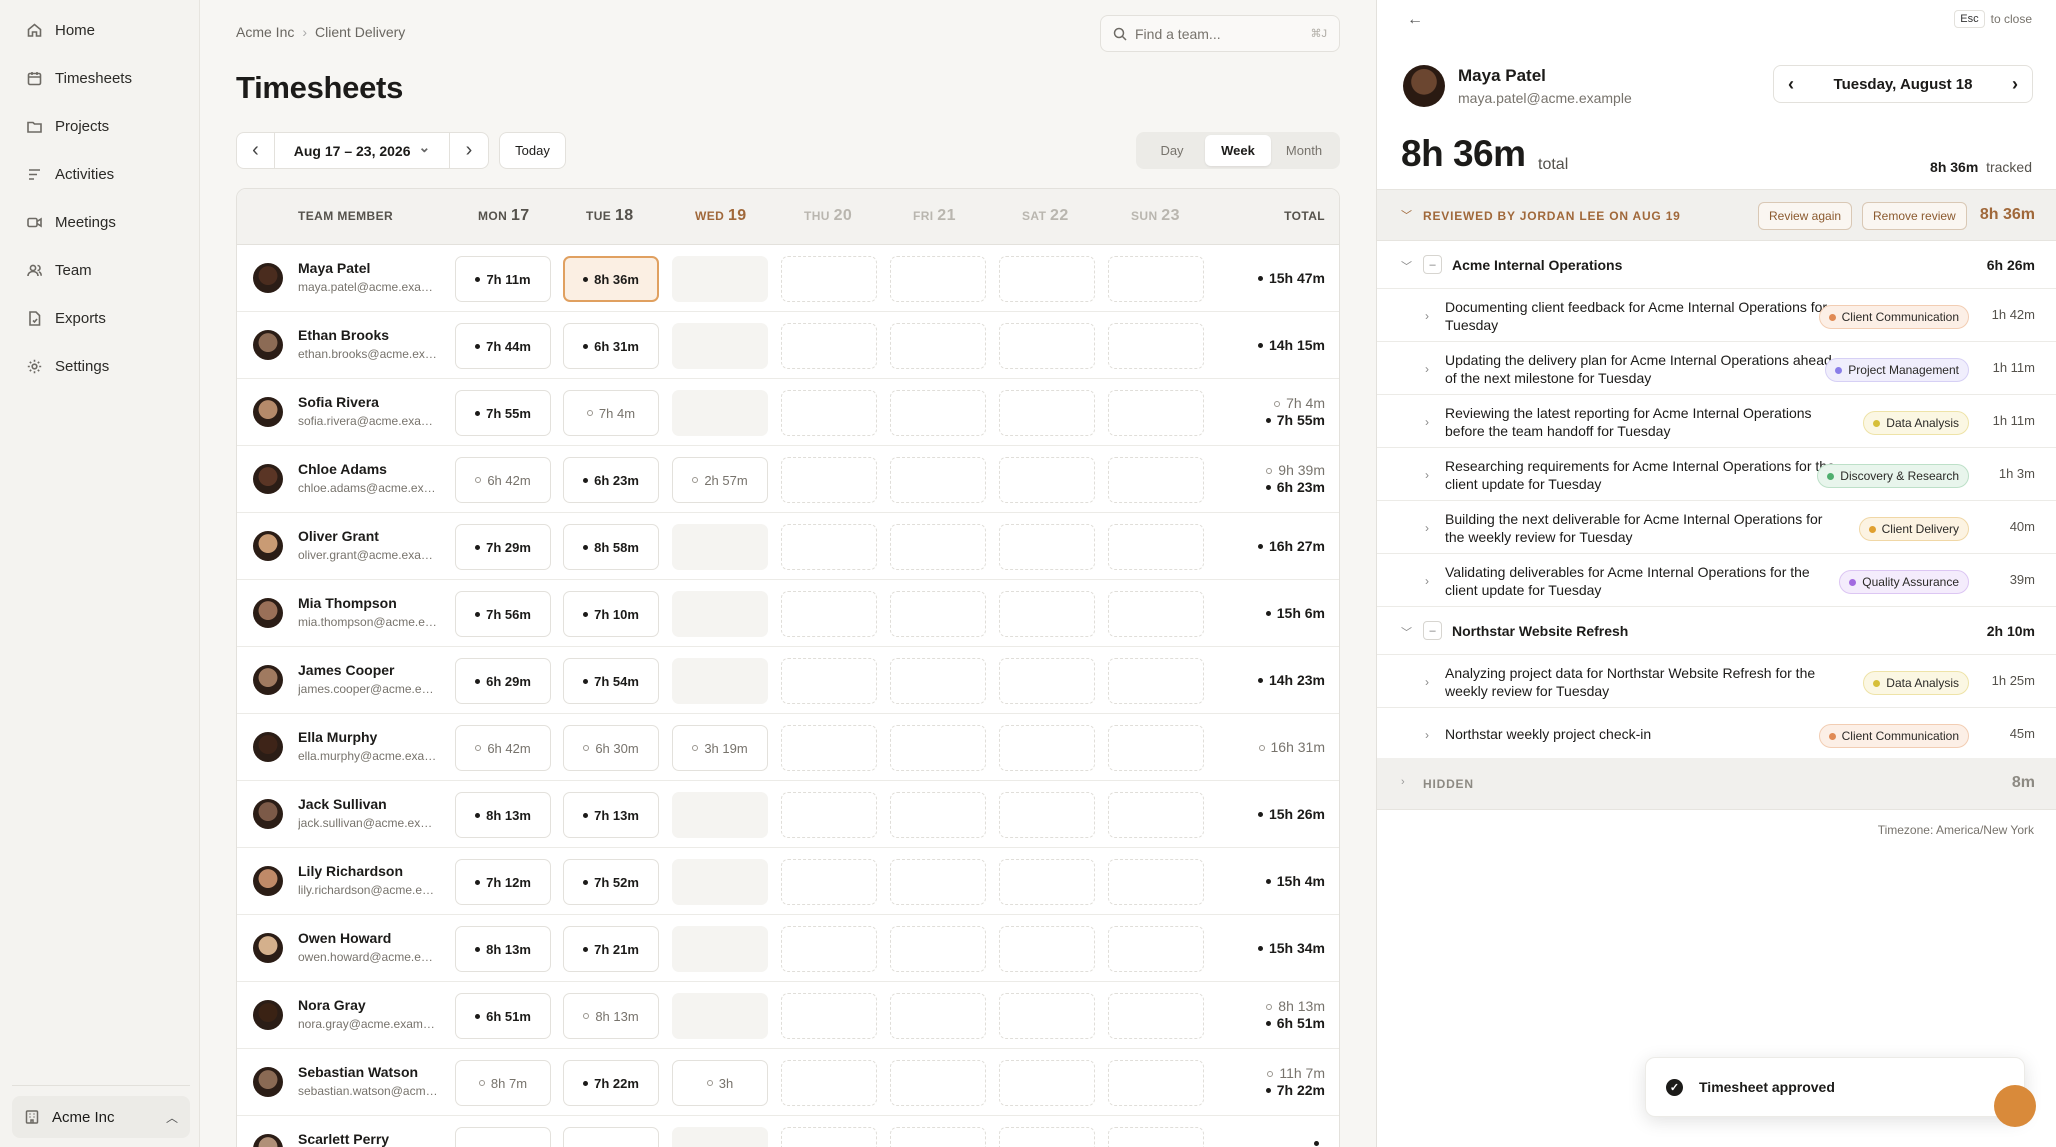 This screenshot has height=1147, width=2056. I want to click on sidebar-item-meetings: Meetings, so click(71, 222).